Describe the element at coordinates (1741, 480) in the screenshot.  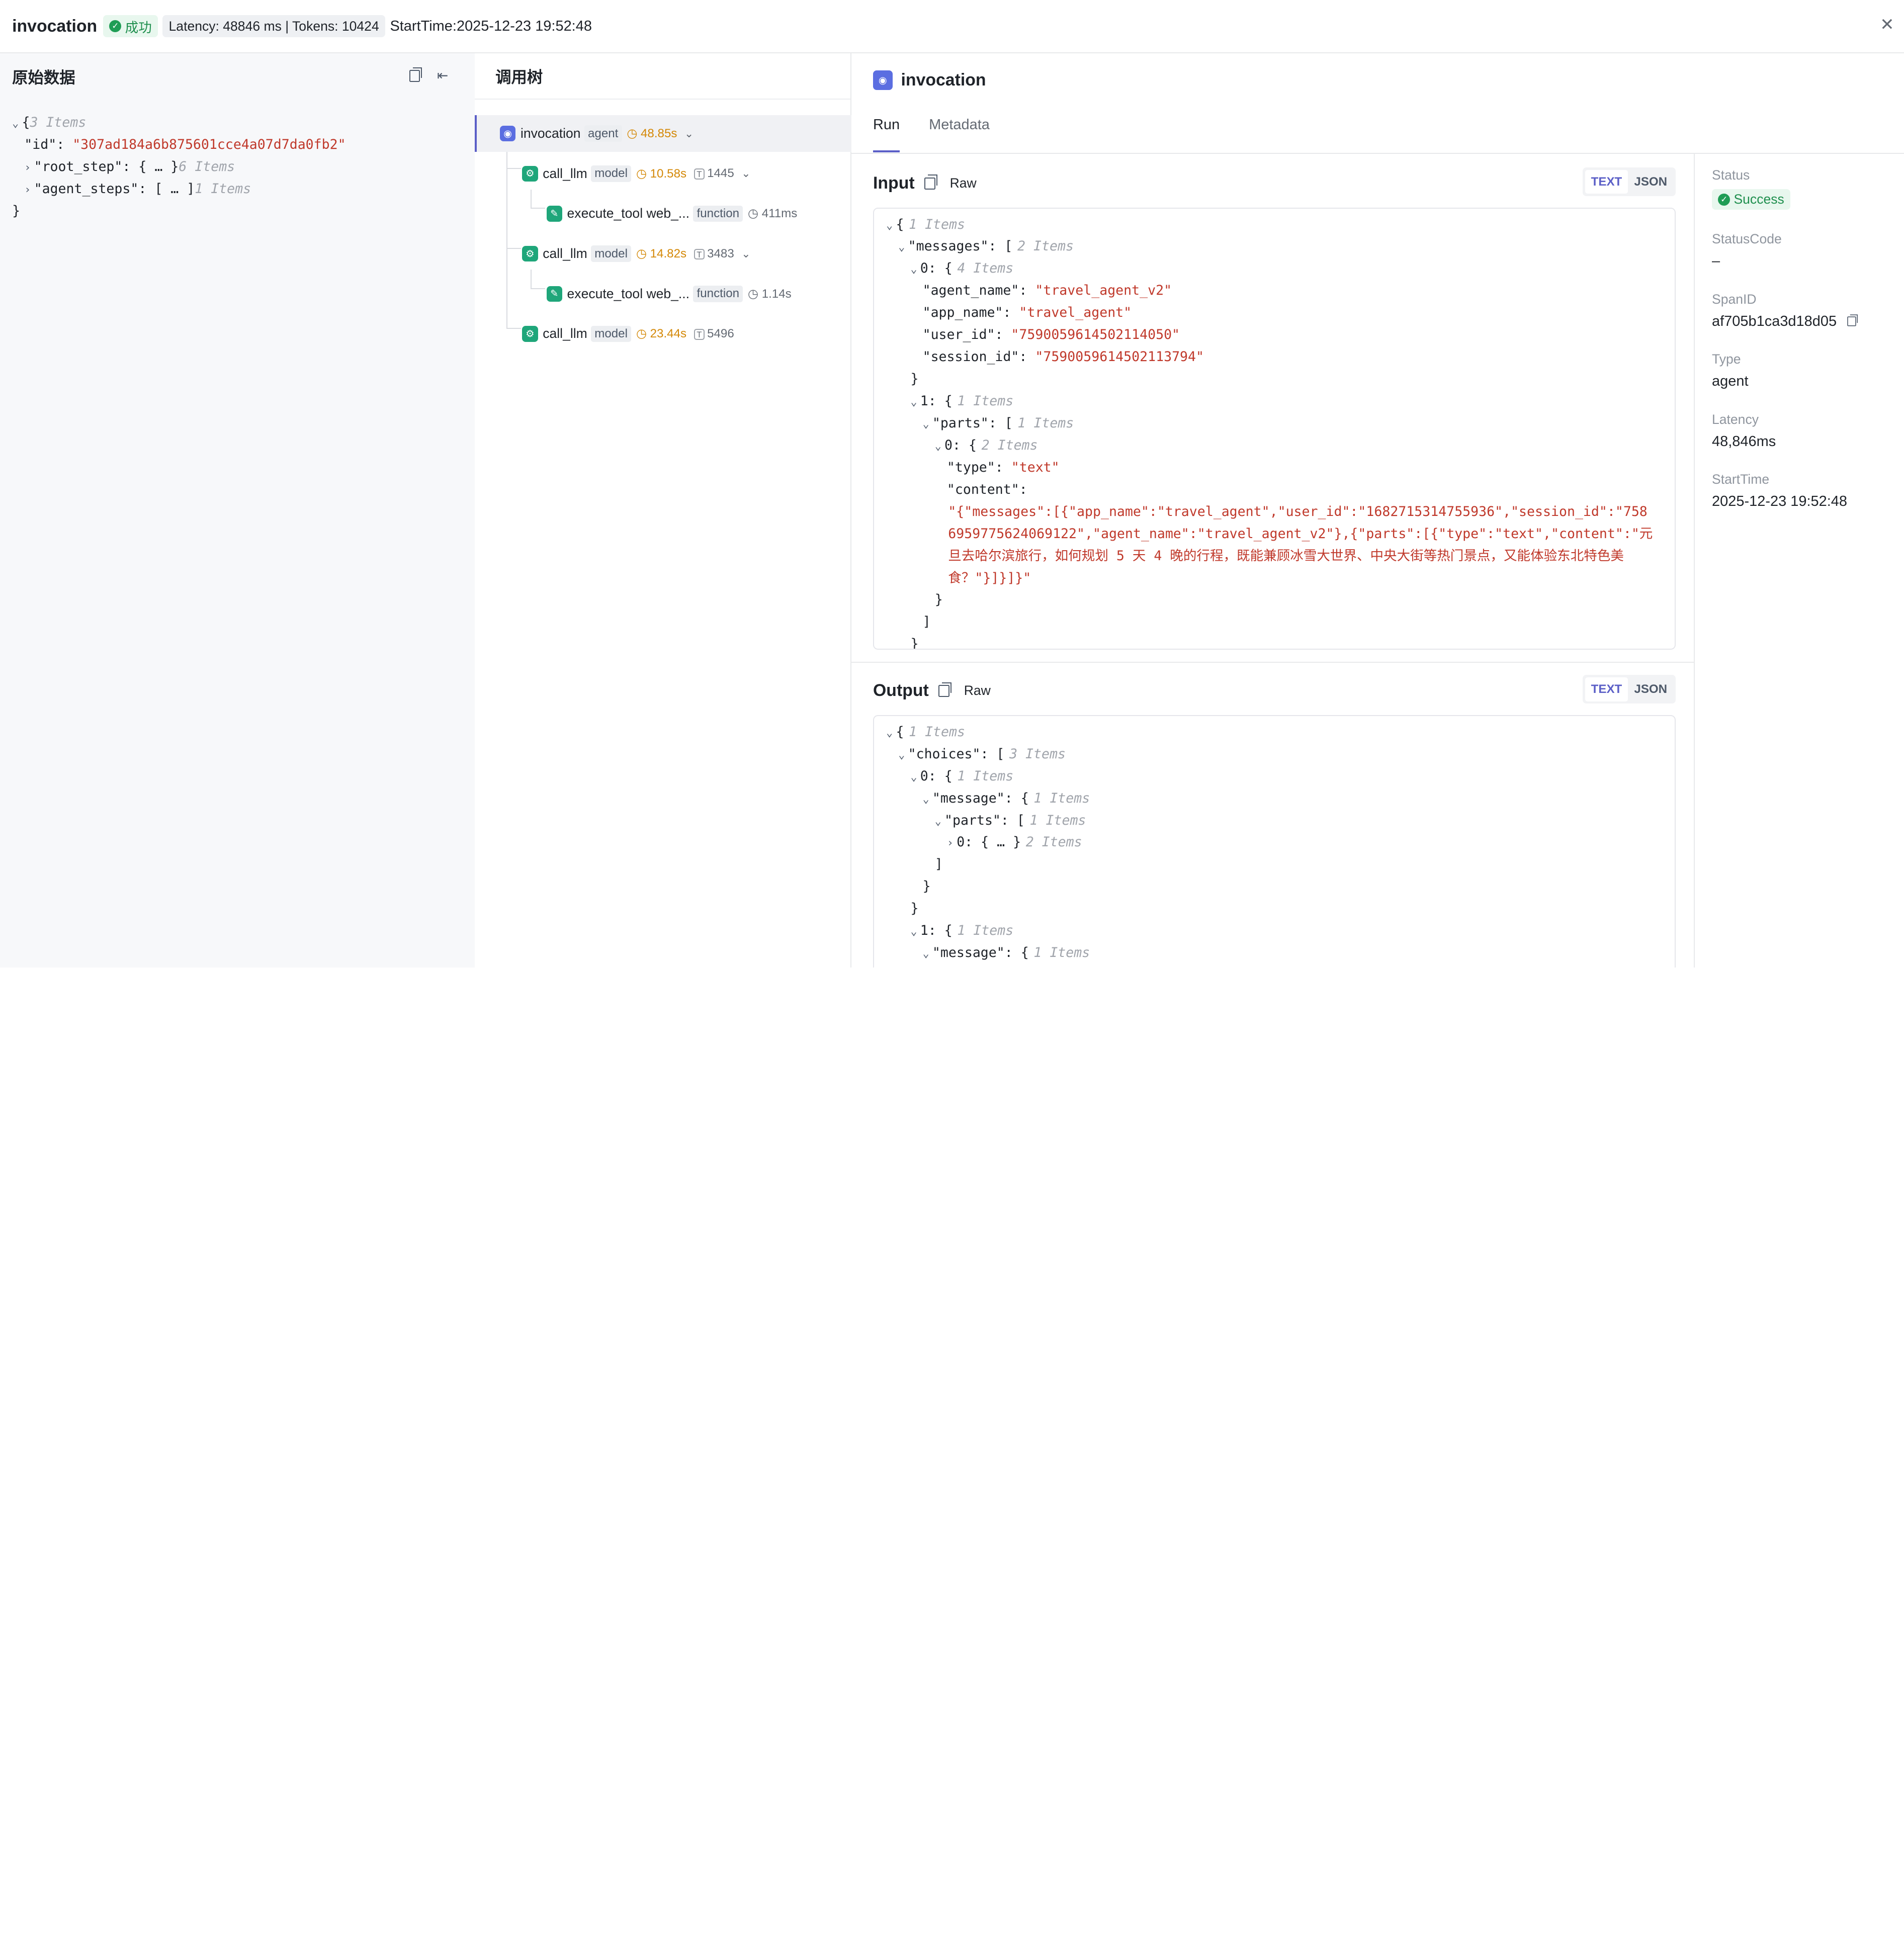
I see `start-time-label: StartTime` at that location.